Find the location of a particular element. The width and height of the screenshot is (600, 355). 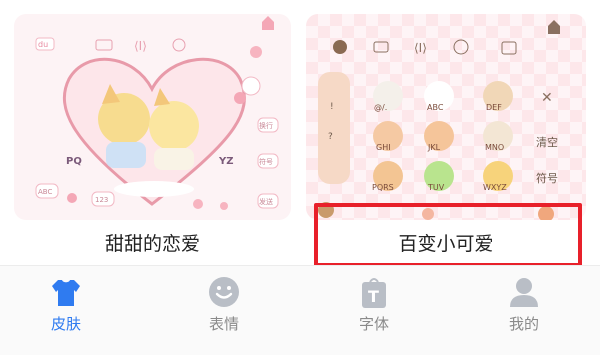

svg-text: T is located at coordinates (373, 296).